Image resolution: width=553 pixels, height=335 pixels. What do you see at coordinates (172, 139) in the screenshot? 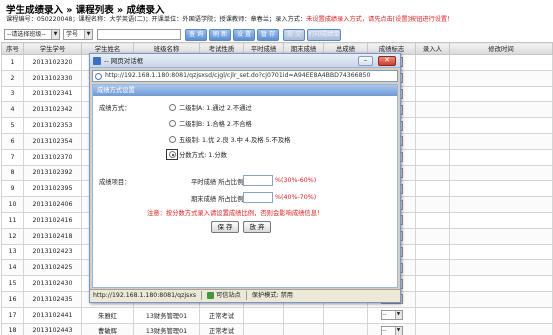
I see `radio-five-level` at bounding box center [172, 139].